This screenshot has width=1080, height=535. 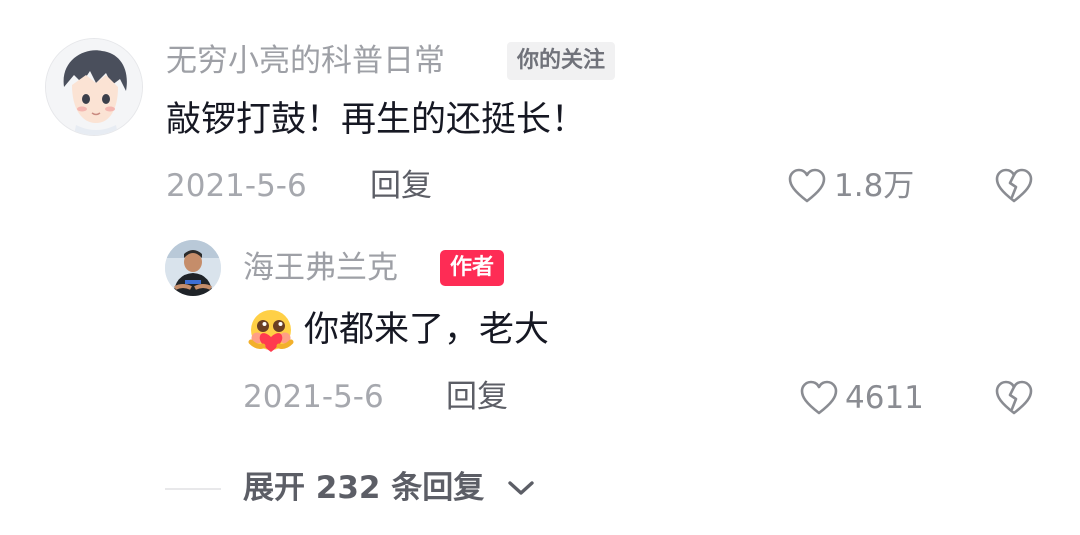 I want to click on reply-like-count: 4611, so click(x=884, y=398).